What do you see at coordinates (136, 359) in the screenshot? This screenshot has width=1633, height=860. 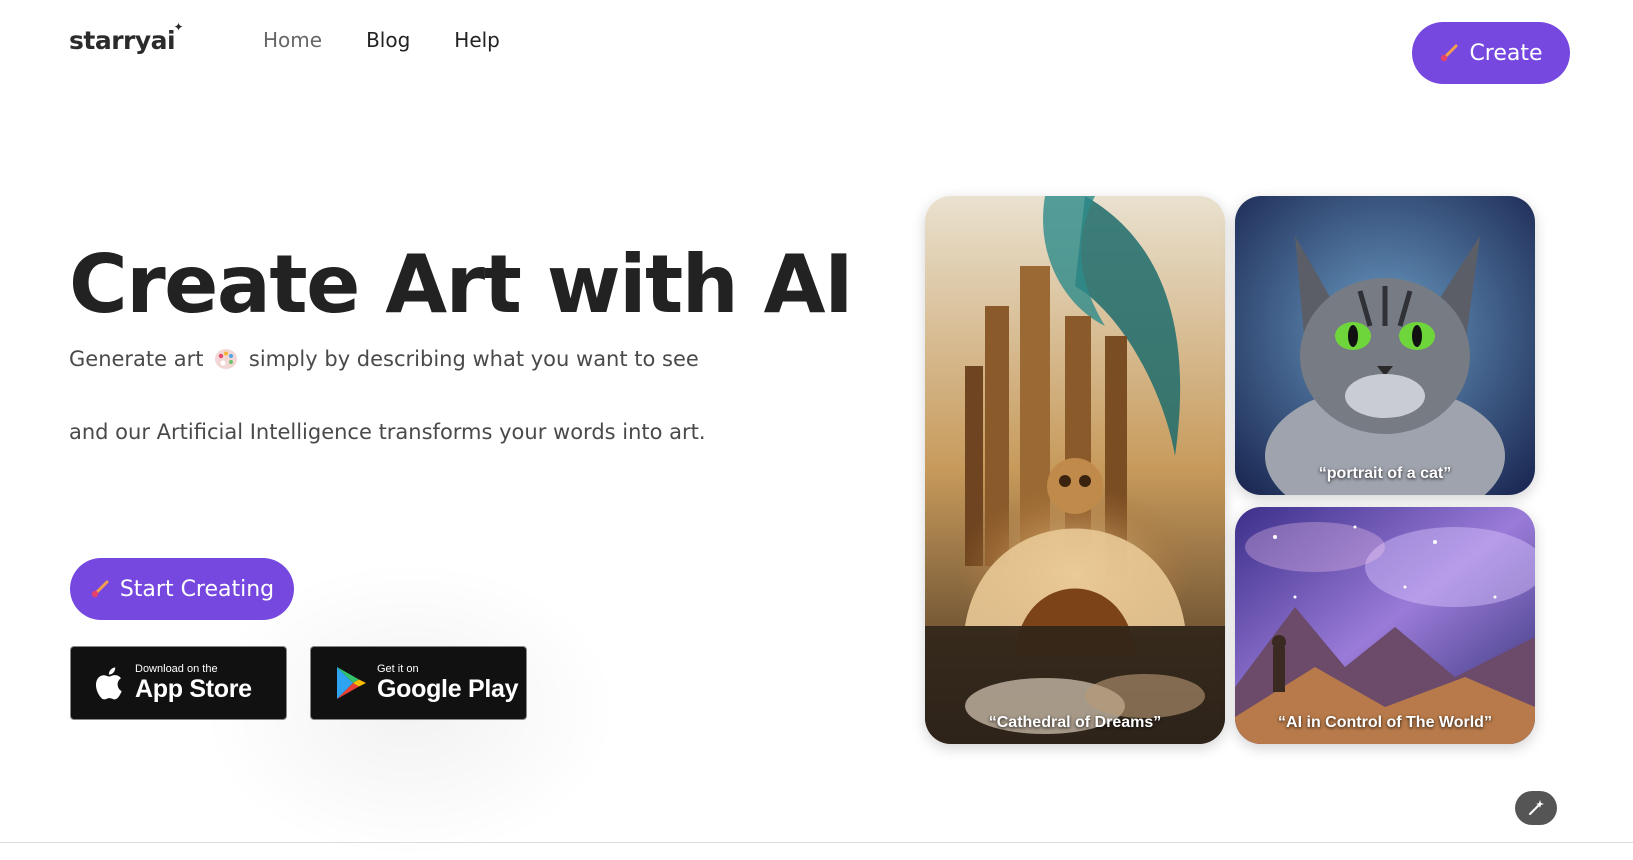 I see `hero-subtitle-part1: Generate art` at bounding box center [136, 359].